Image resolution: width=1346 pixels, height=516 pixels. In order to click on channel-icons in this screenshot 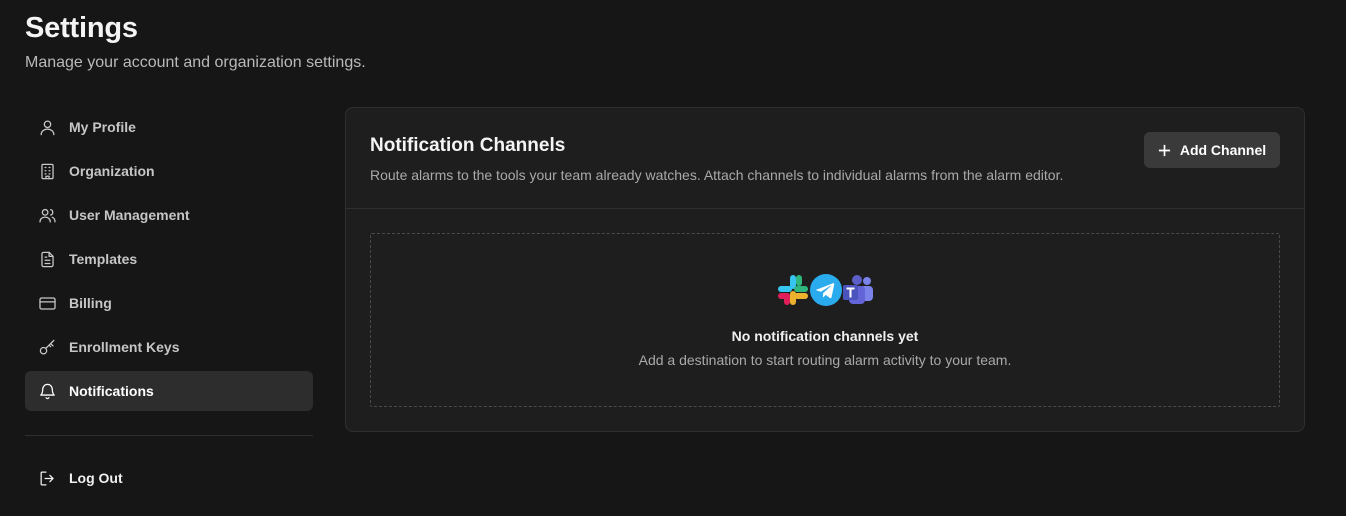, I will do `click(826, 291)`.